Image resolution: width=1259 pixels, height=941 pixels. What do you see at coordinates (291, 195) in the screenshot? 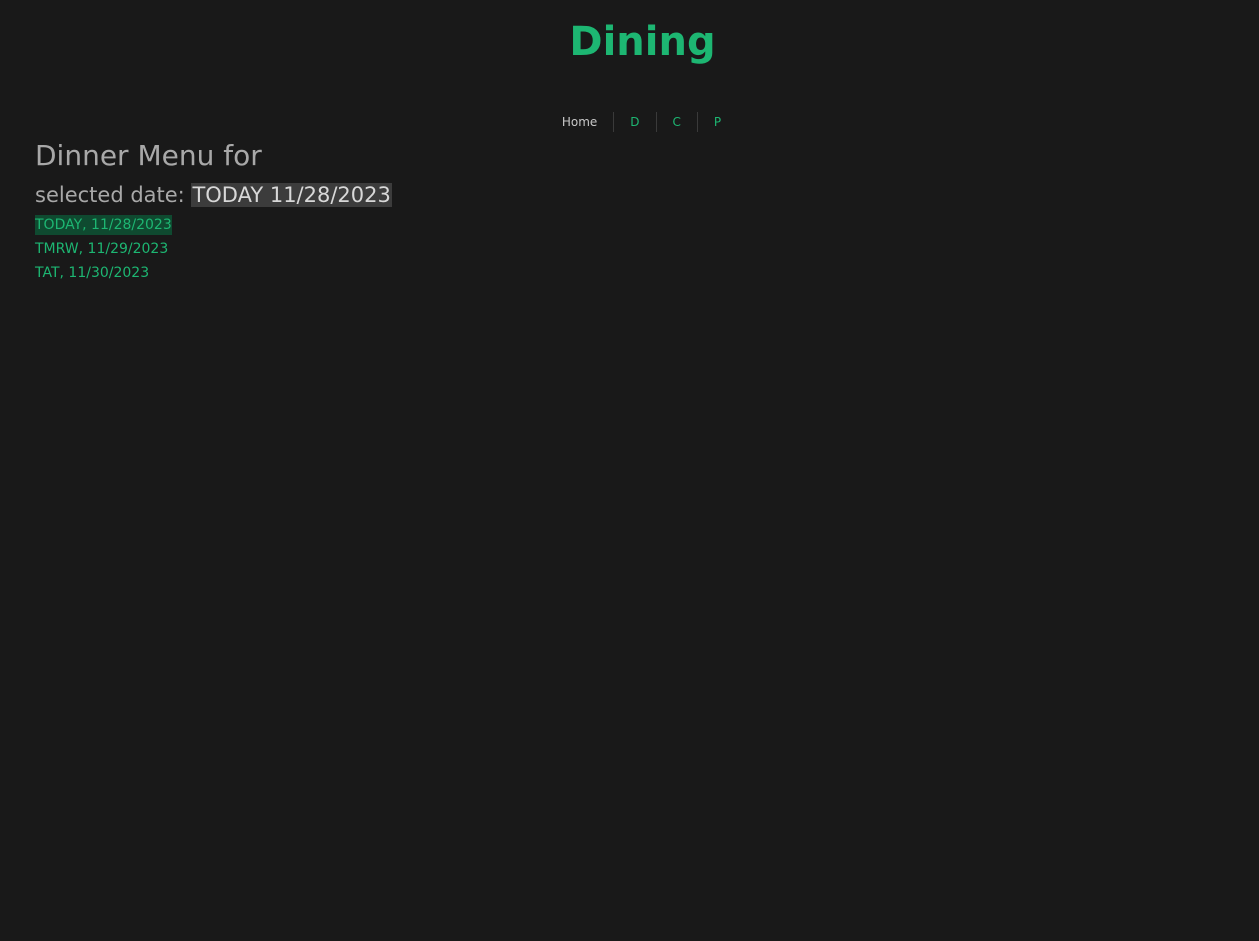
I see `selected-date-value: TODAY 11/28/2023` at bounding box center [291, 195].